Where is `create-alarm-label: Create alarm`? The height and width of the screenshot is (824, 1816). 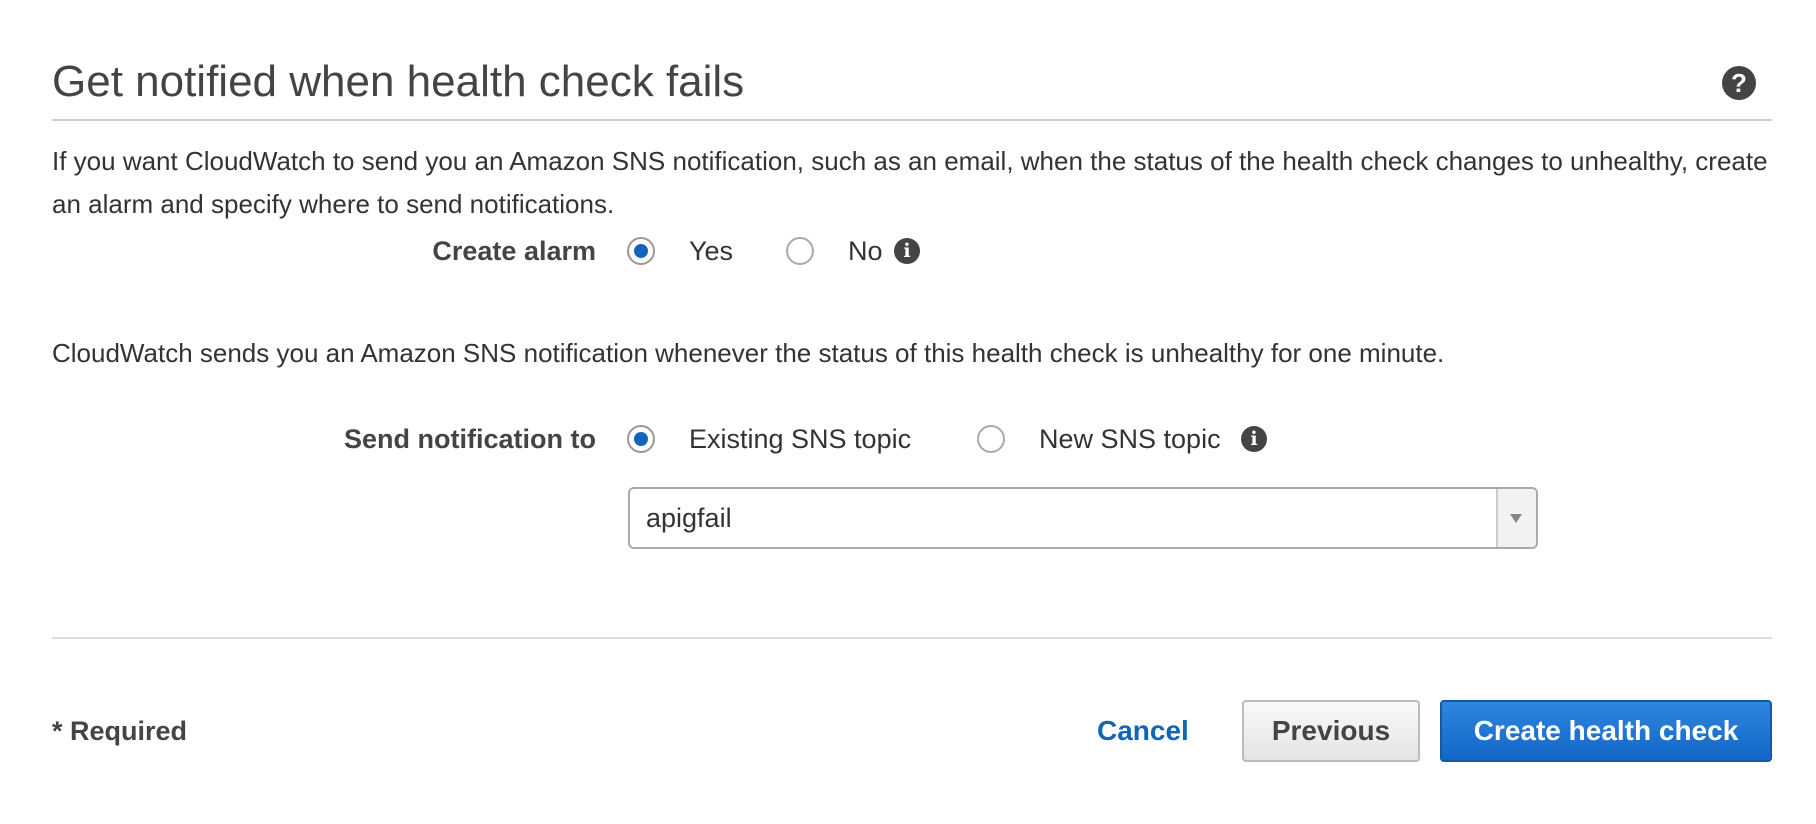 create-alarm-label: Create alarm is located at coordinates (514, 251).